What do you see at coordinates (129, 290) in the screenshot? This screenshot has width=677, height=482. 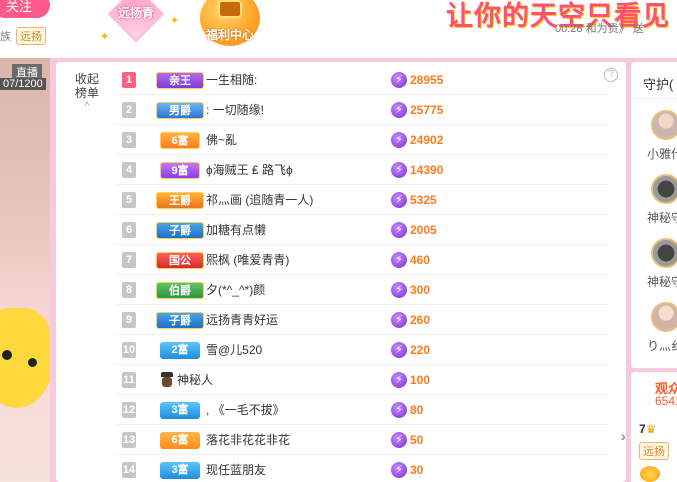 I see `rank-number: 8` at bounding box center [129, 290].